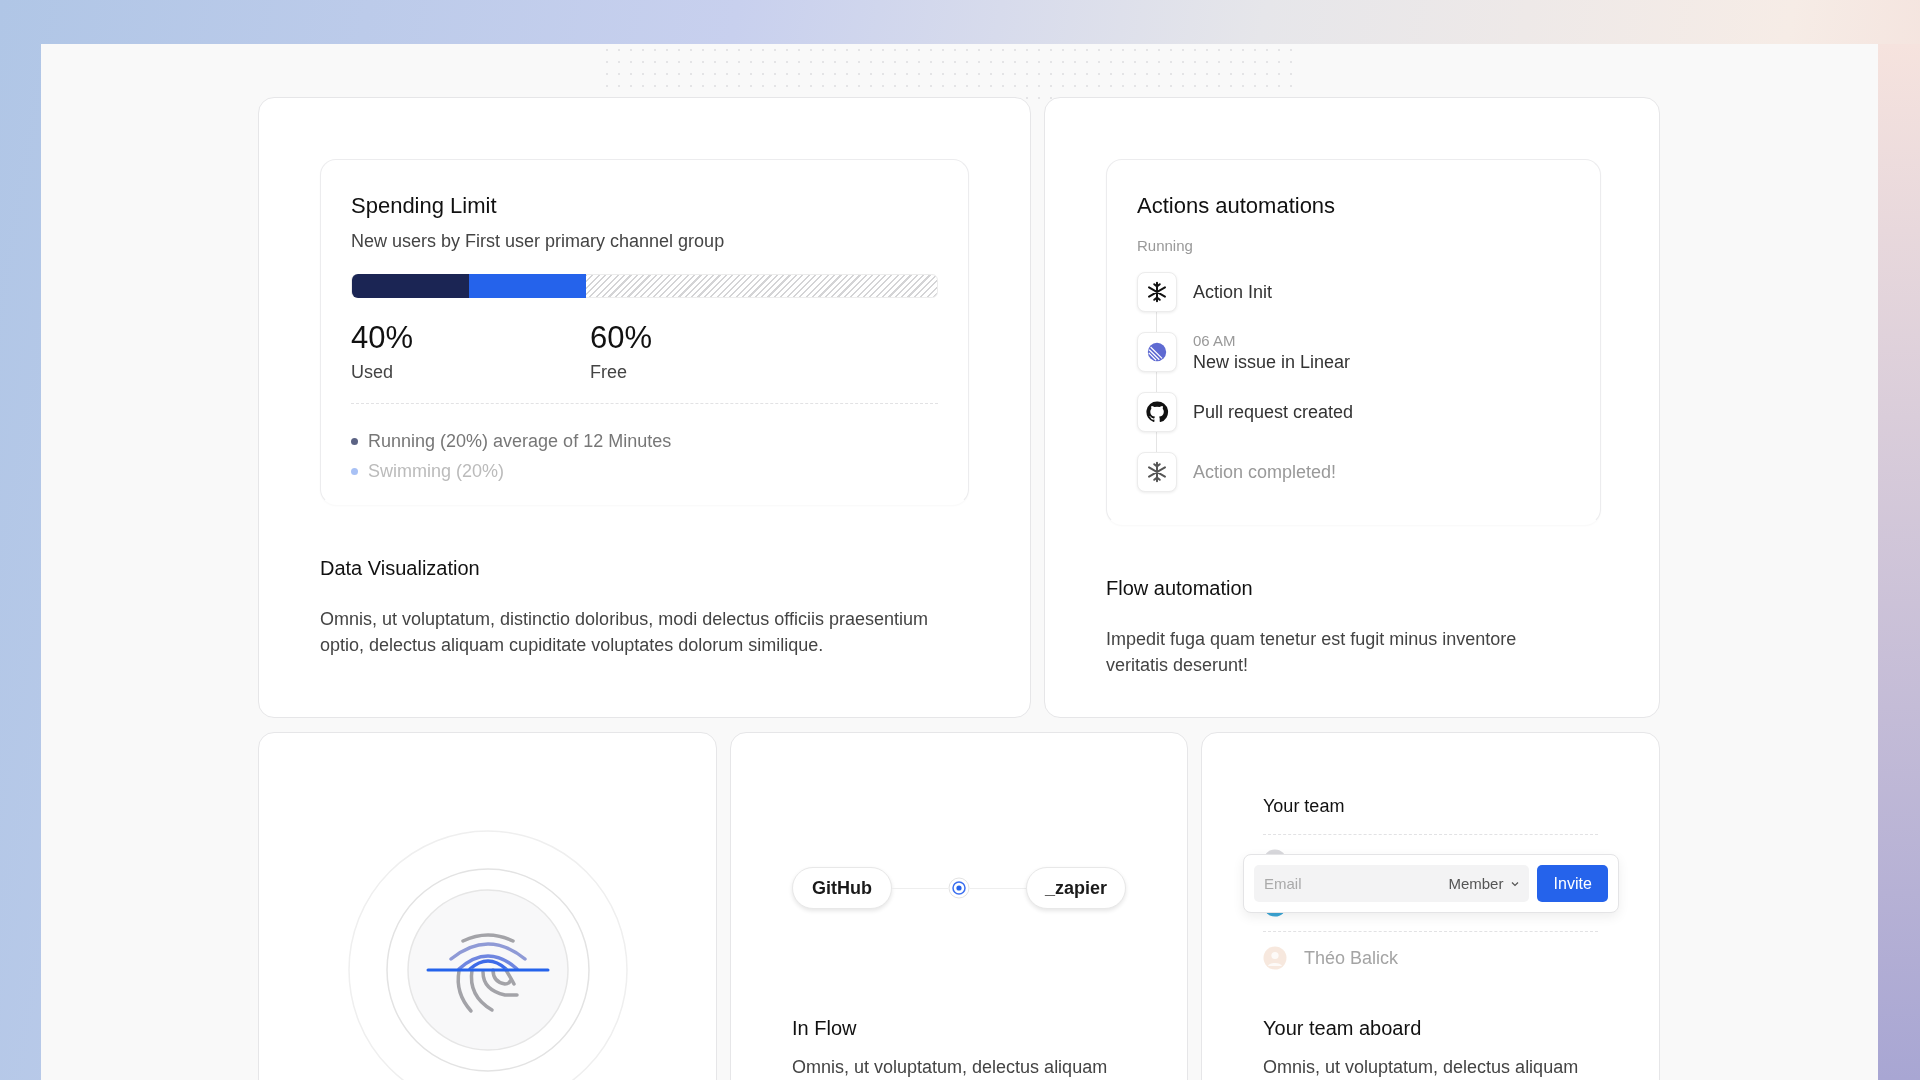  I want to click on legend-label: Running (20%) average of 12 Minutes, so click(520, 441).